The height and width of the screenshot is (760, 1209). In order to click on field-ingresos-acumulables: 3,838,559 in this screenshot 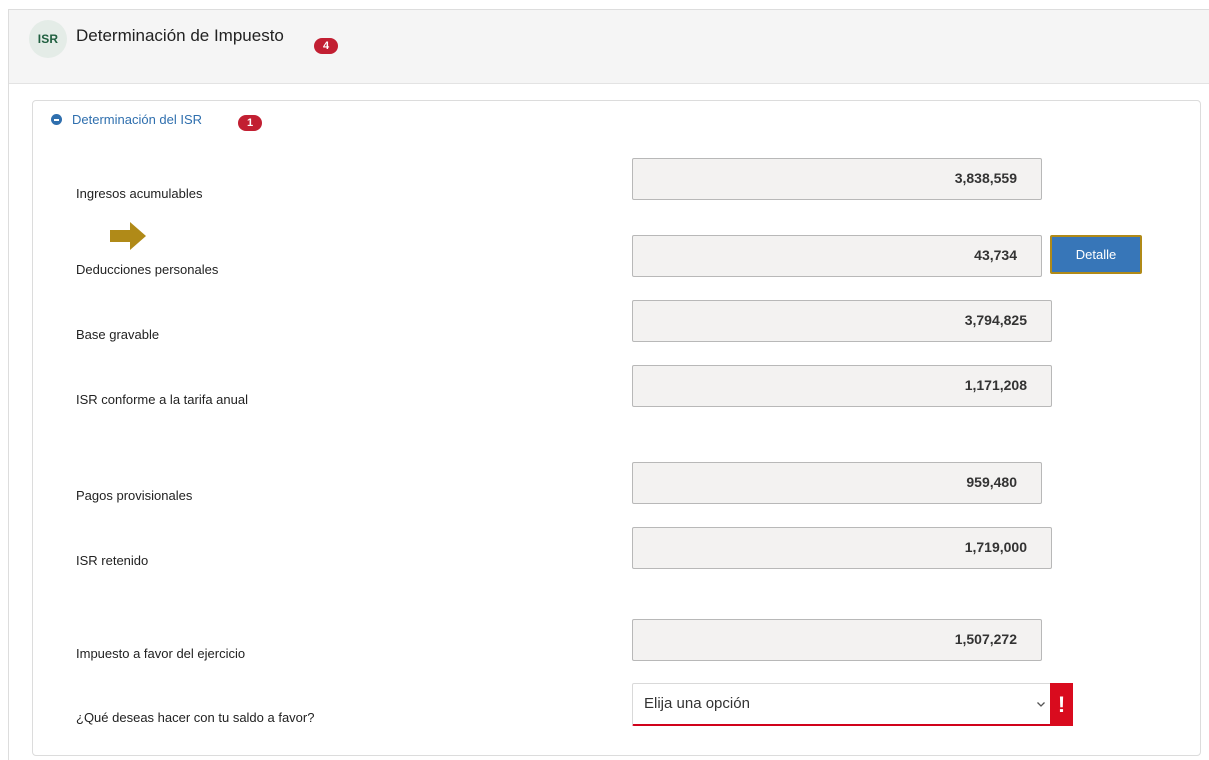, I will do `click(837, 179)`.